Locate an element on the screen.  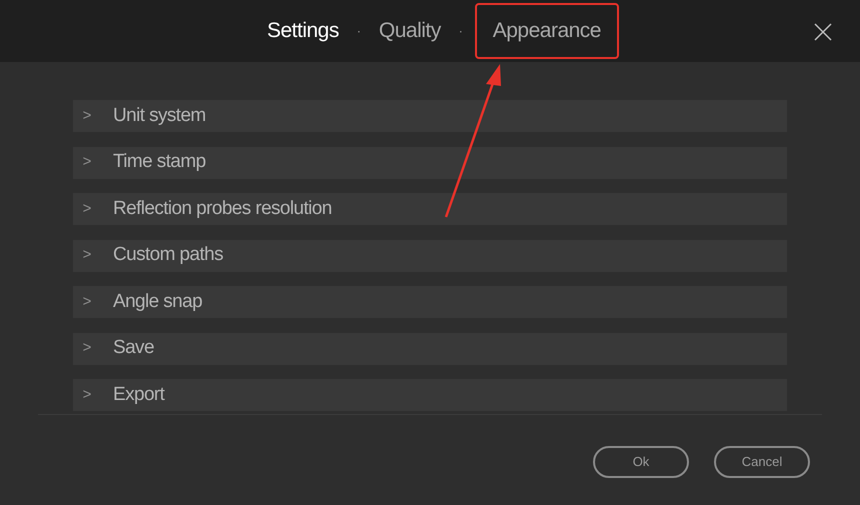
section-label: Save is located at coordinates (133, 348).